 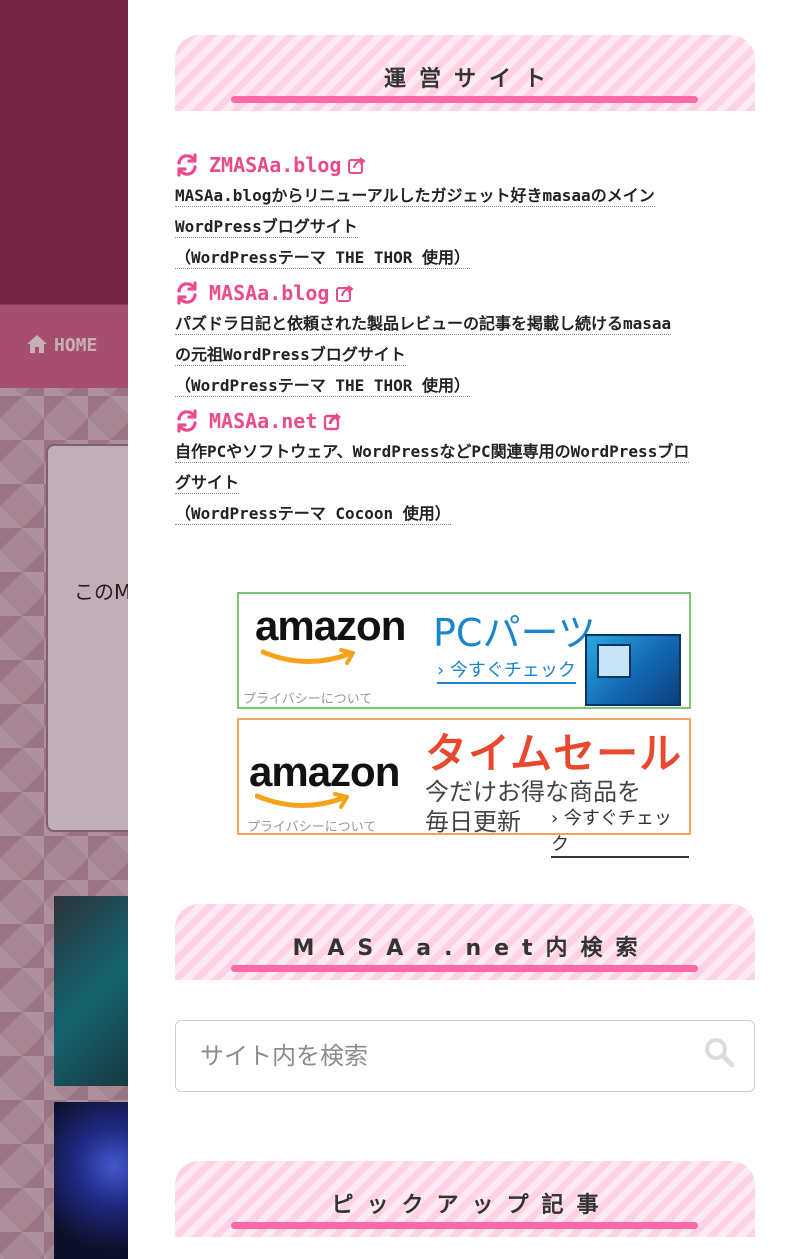 I want to click on widget-title-text: ピックアップ記事, so click(x=471, y=1205).